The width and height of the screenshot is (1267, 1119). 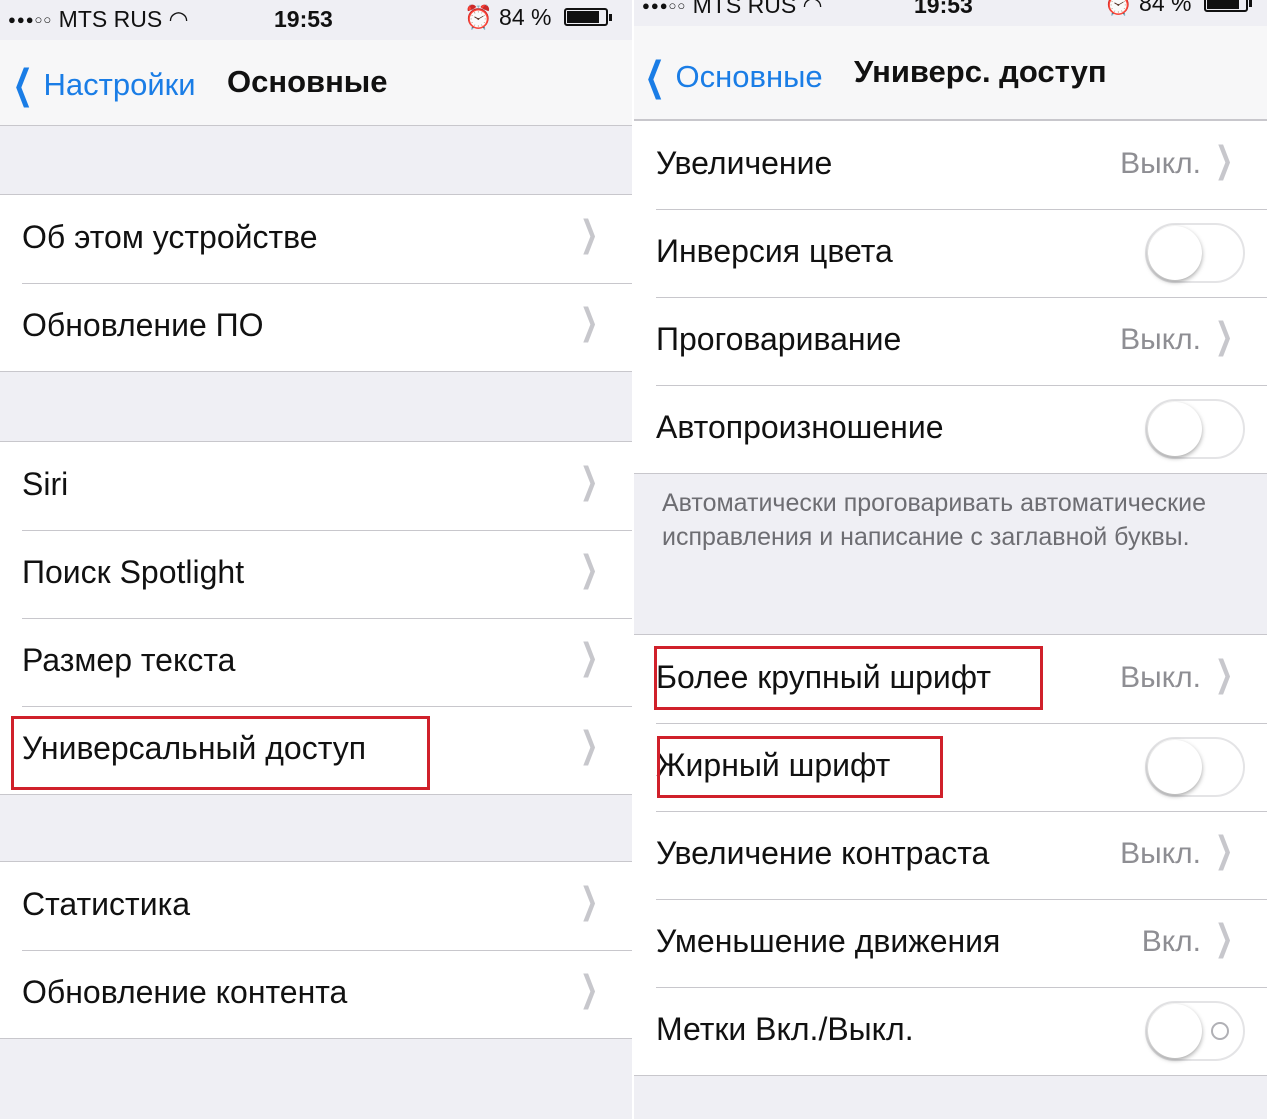 What do you see at coordinates (133, 572) in the screenshot?
I see `row-label: Поиск Spotlight` at bounding box center [133, 572].